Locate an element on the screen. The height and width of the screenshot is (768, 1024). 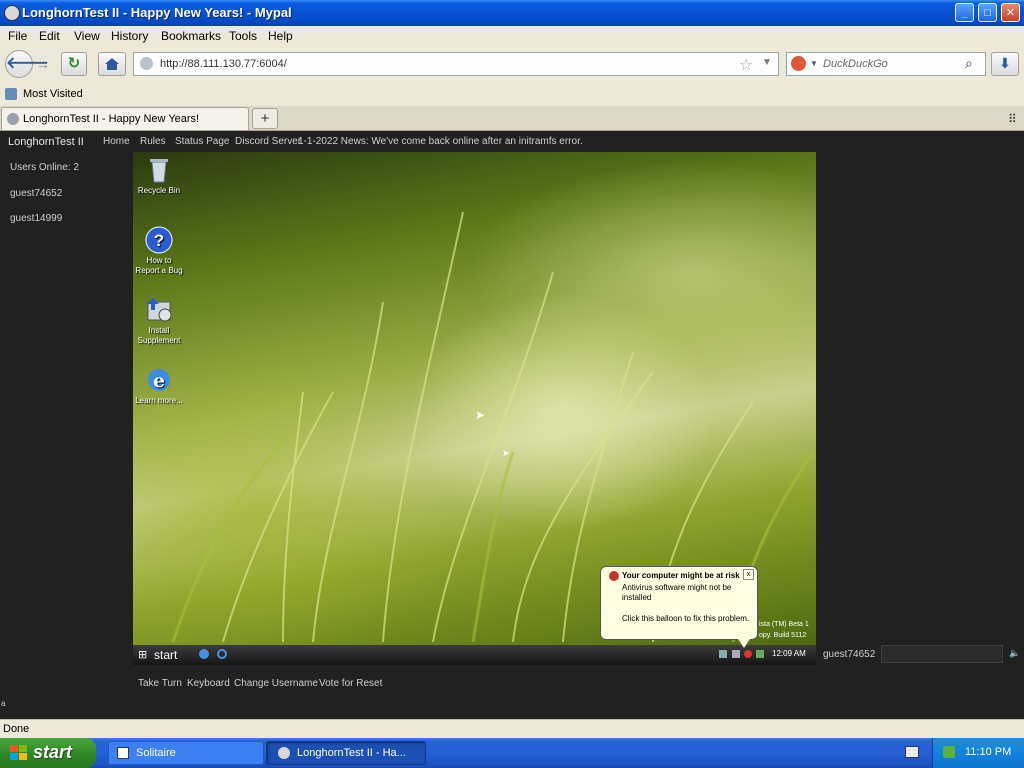
nav-rules-link: Rules is located at coordinates (153, 141).